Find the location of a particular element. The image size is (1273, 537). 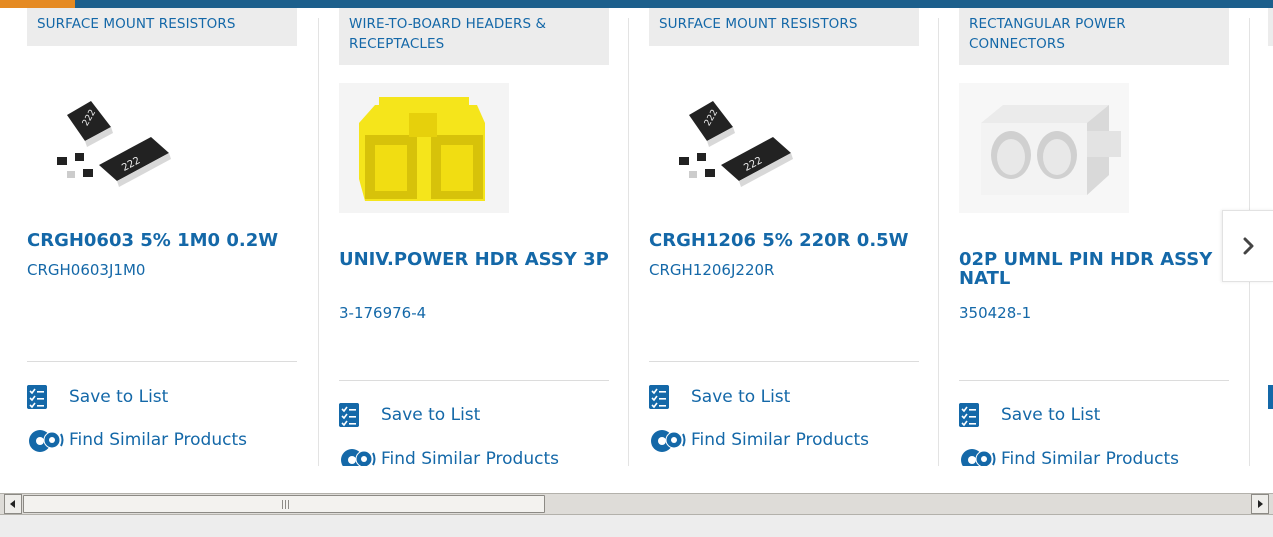

partial-checklist-icon is located at coordinates (1270, 397).